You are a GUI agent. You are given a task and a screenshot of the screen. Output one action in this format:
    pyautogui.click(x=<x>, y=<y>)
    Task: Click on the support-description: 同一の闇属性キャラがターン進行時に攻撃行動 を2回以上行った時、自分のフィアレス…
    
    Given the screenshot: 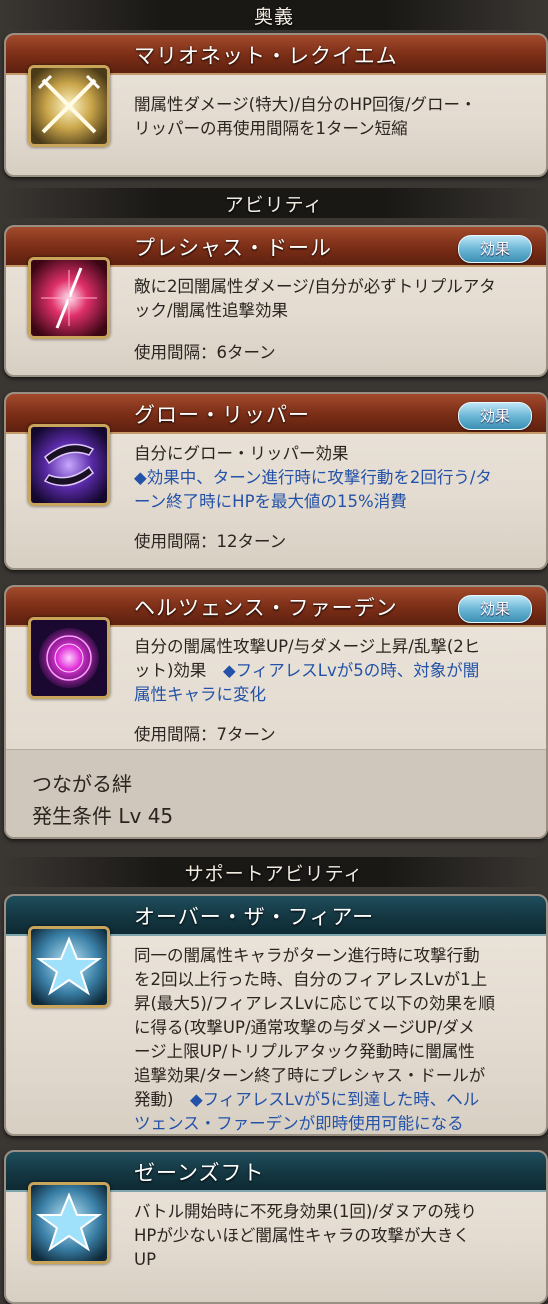 What is the action you would take?
    pyautogui.click(x=315, y=1039)
    